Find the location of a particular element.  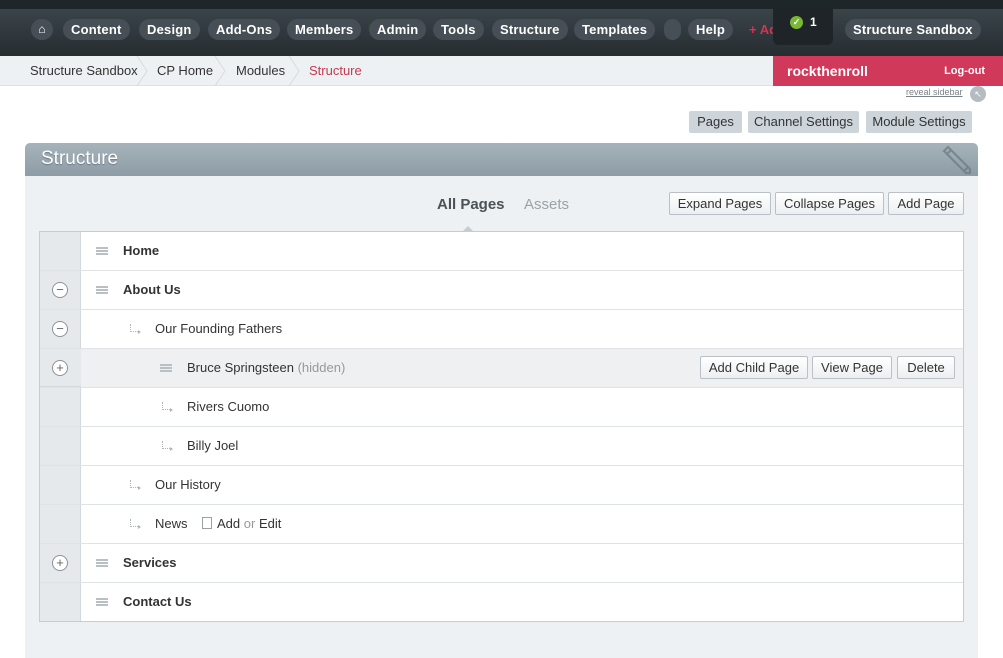

hidden-status-label: (hidden) is located at coordinates (321, 367).